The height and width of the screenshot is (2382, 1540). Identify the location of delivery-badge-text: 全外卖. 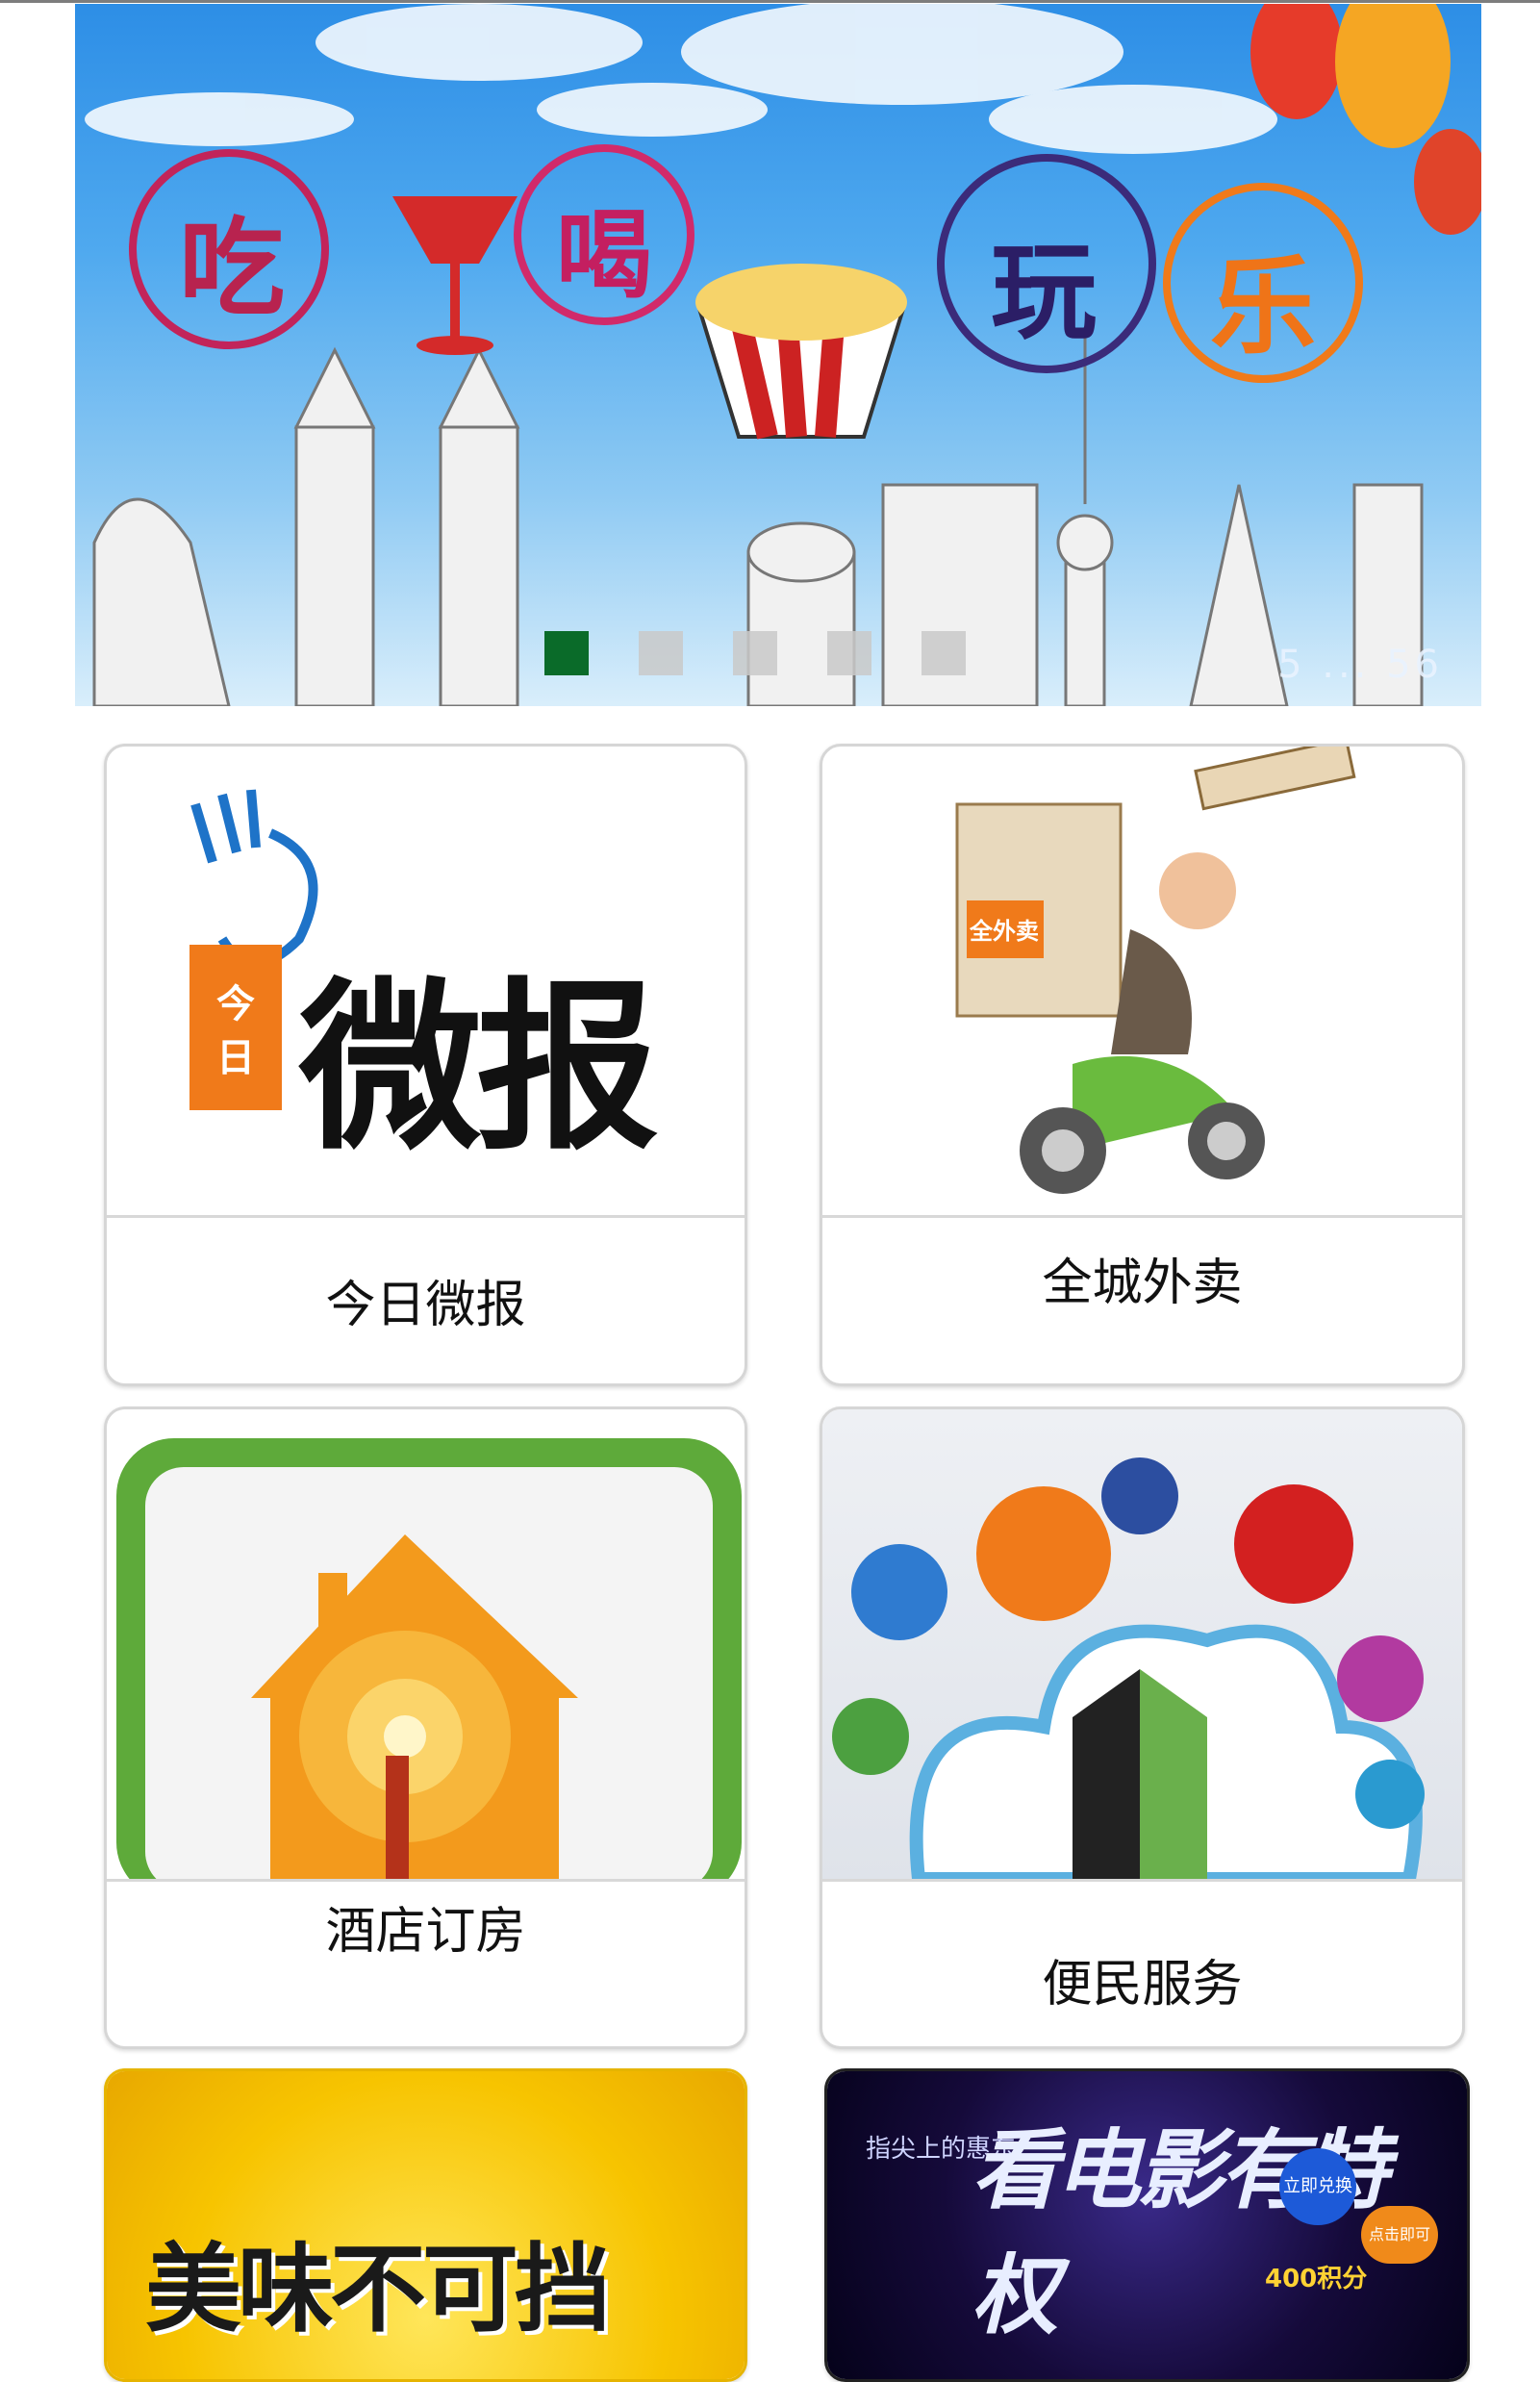
(1004, 931).